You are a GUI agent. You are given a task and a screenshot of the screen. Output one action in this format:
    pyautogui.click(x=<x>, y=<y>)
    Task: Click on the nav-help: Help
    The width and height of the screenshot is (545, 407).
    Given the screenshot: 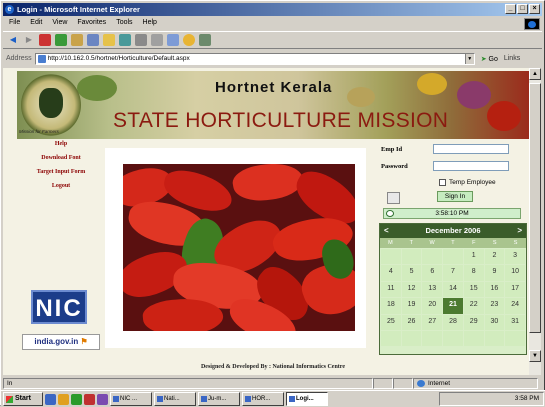 What is the action you would take?
    pyautogui.click(x=61, y=144)
    